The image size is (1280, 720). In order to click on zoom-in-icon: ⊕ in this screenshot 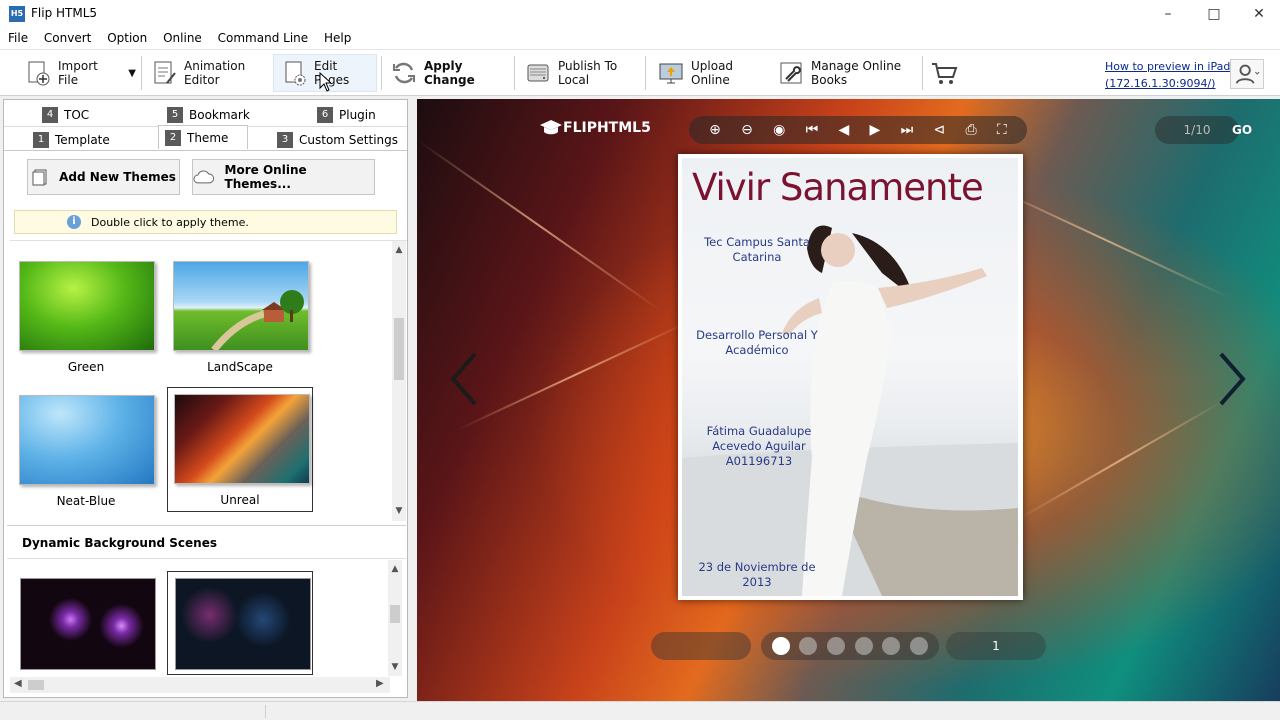, I will do `click(715, 130)`.